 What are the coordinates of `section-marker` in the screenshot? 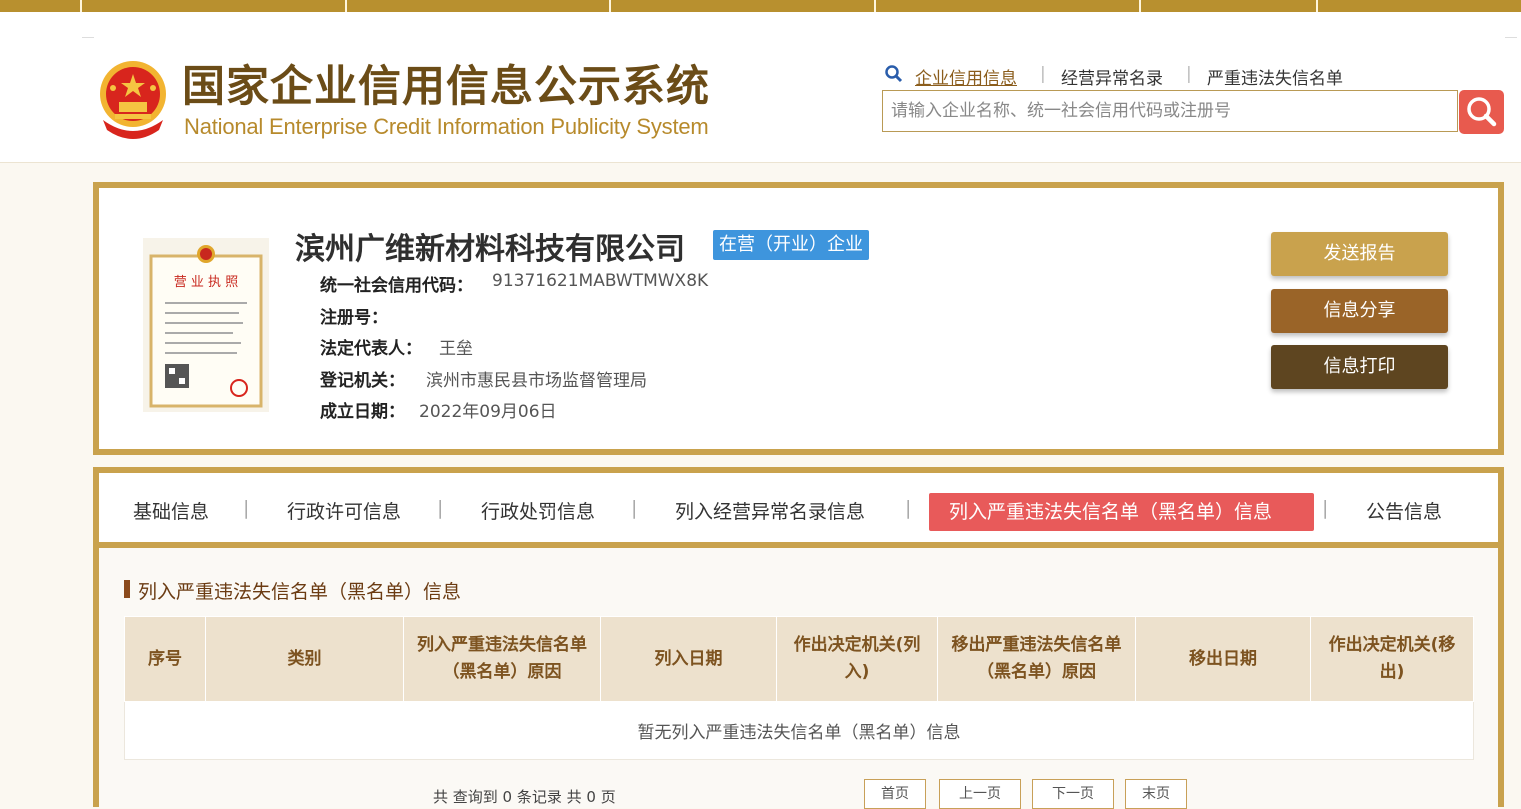 It's located at (127, 589).